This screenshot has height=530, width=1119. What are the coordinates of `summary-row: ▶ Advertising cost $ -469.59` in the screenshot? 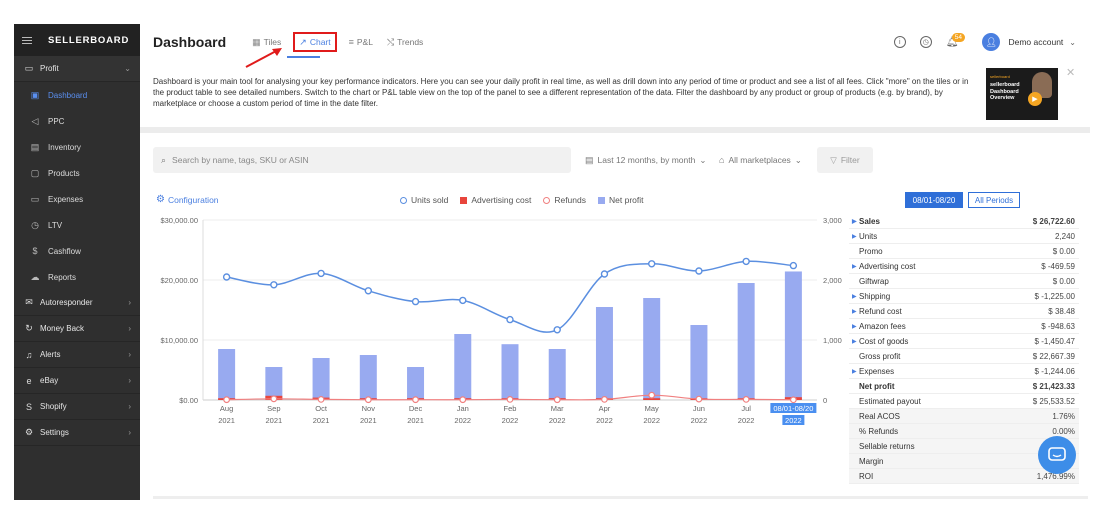 It's located at (964, 266).